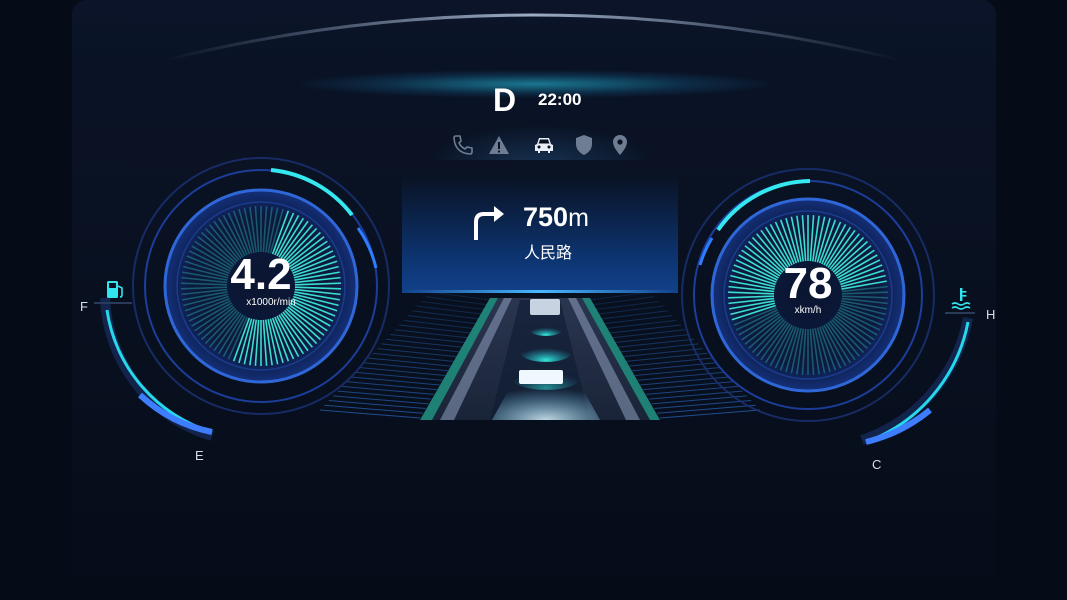 This screenshot has height=600, width=1067. Describe the element at coordinates (808, 310) in the screenshot. I see `speed-unit: xkm/h` at that location.